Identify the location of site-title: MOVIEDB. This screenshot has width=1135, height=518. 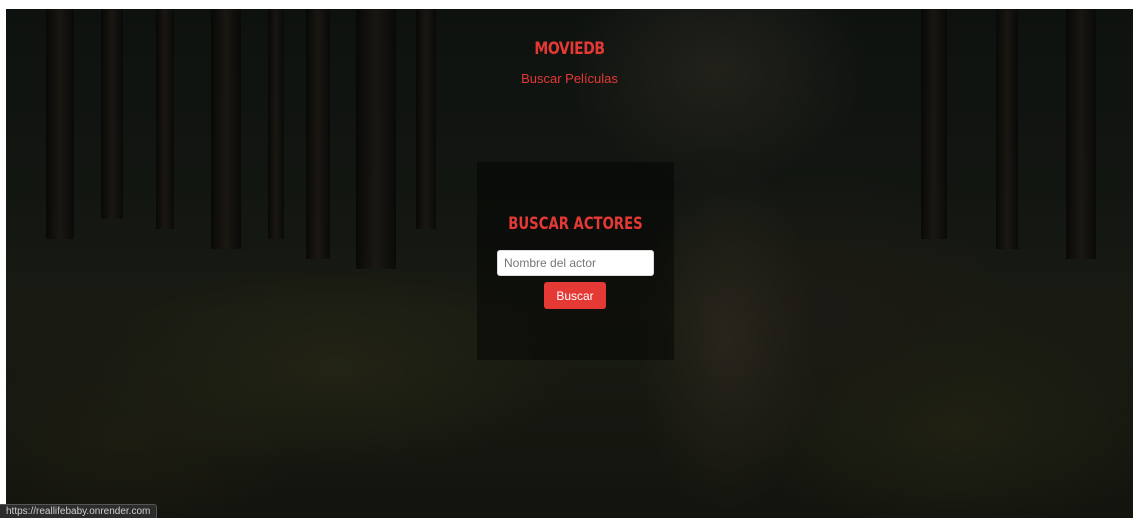
(569, 49).